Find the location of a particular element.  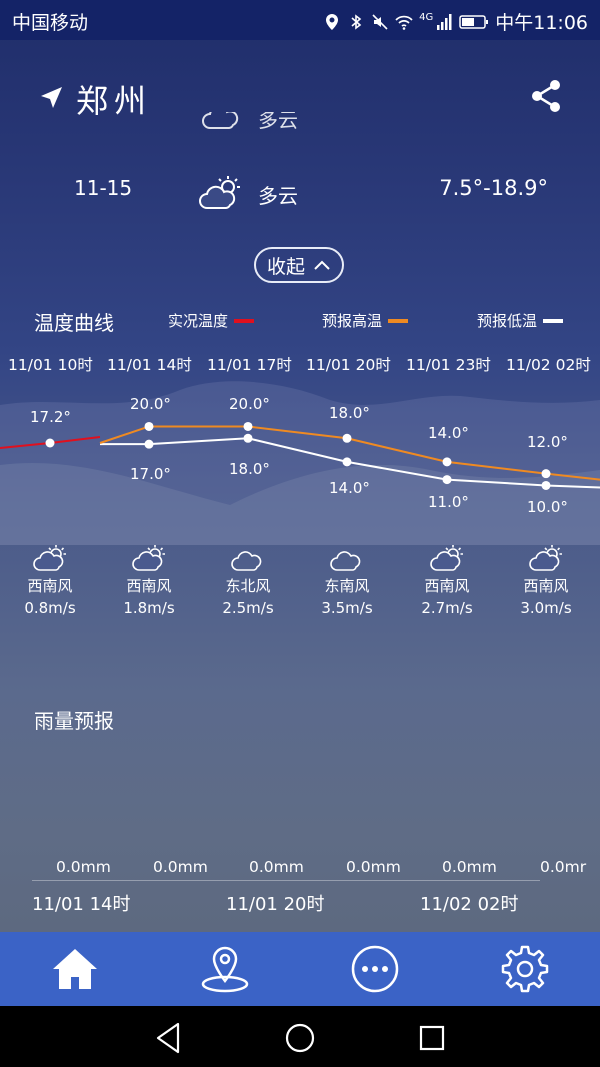

status-icons: 4G 中午11:06 is located at coordinates (455, 21).